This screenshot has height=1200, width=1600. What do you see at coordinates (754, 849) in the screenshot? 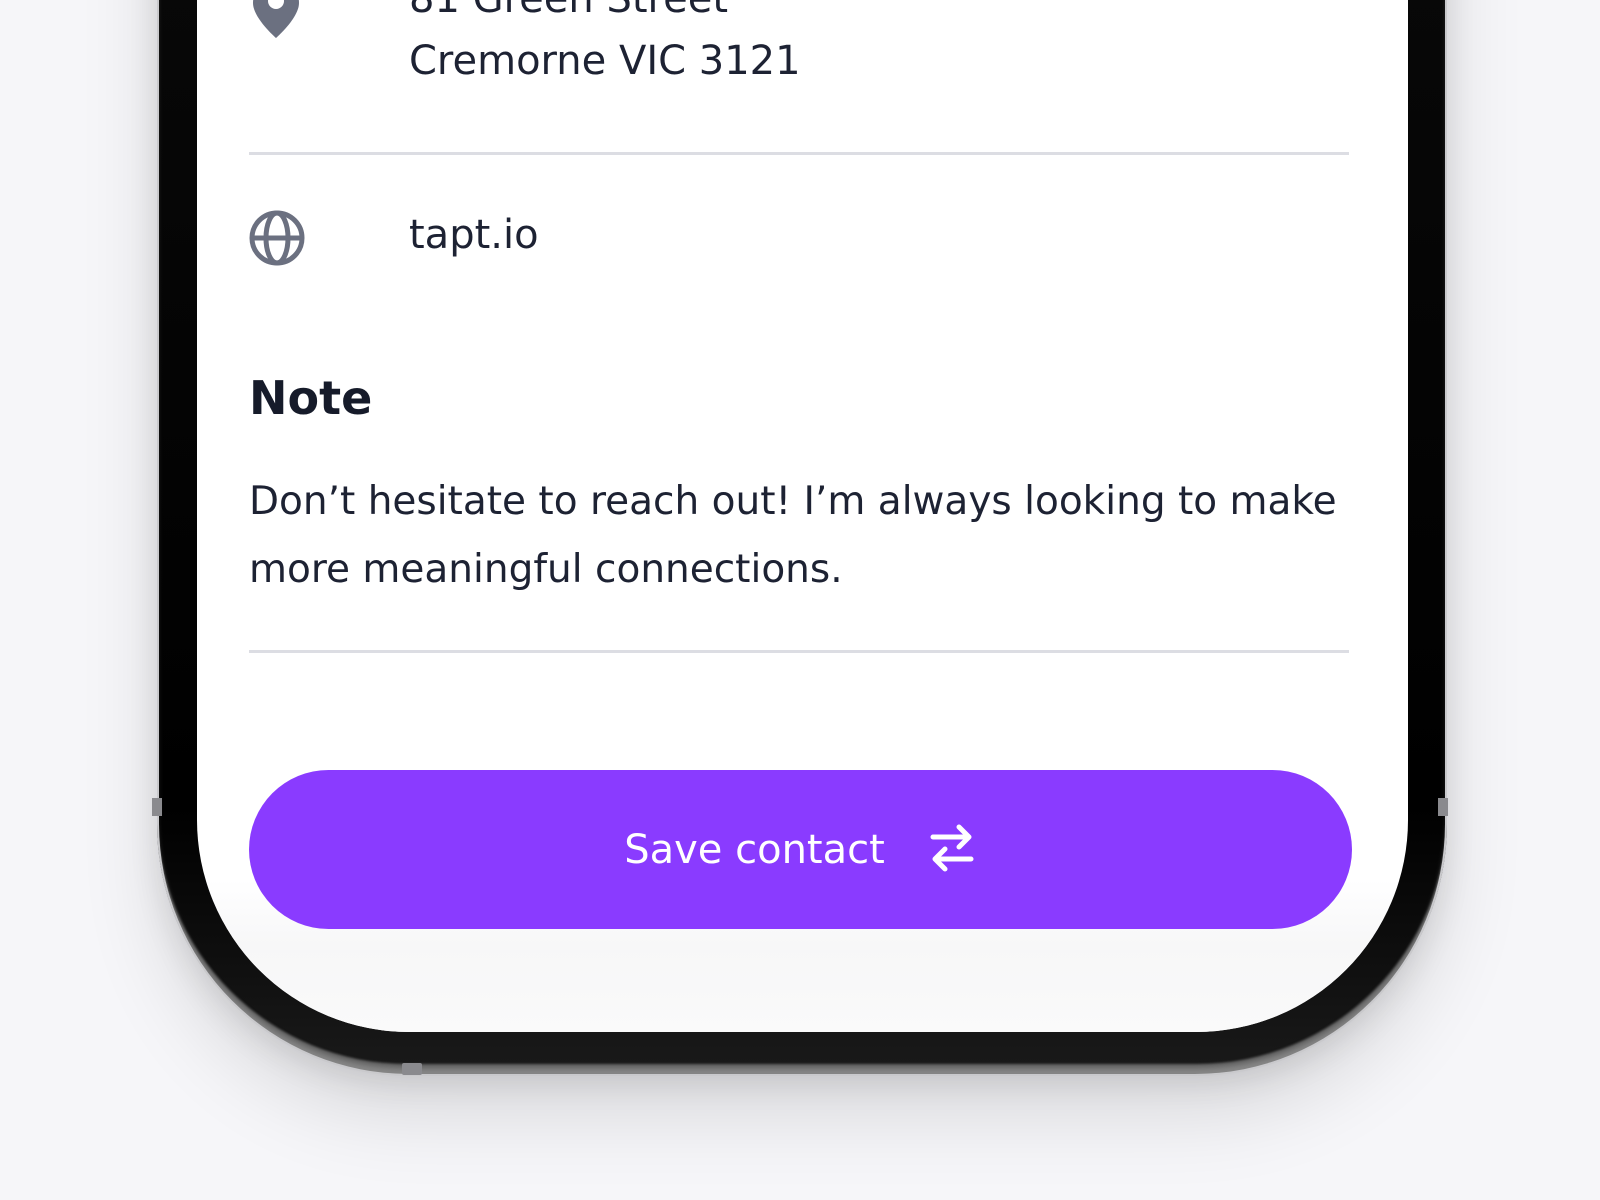
I see `save-contact-label: Save contact` at bounding box center [754, 849].